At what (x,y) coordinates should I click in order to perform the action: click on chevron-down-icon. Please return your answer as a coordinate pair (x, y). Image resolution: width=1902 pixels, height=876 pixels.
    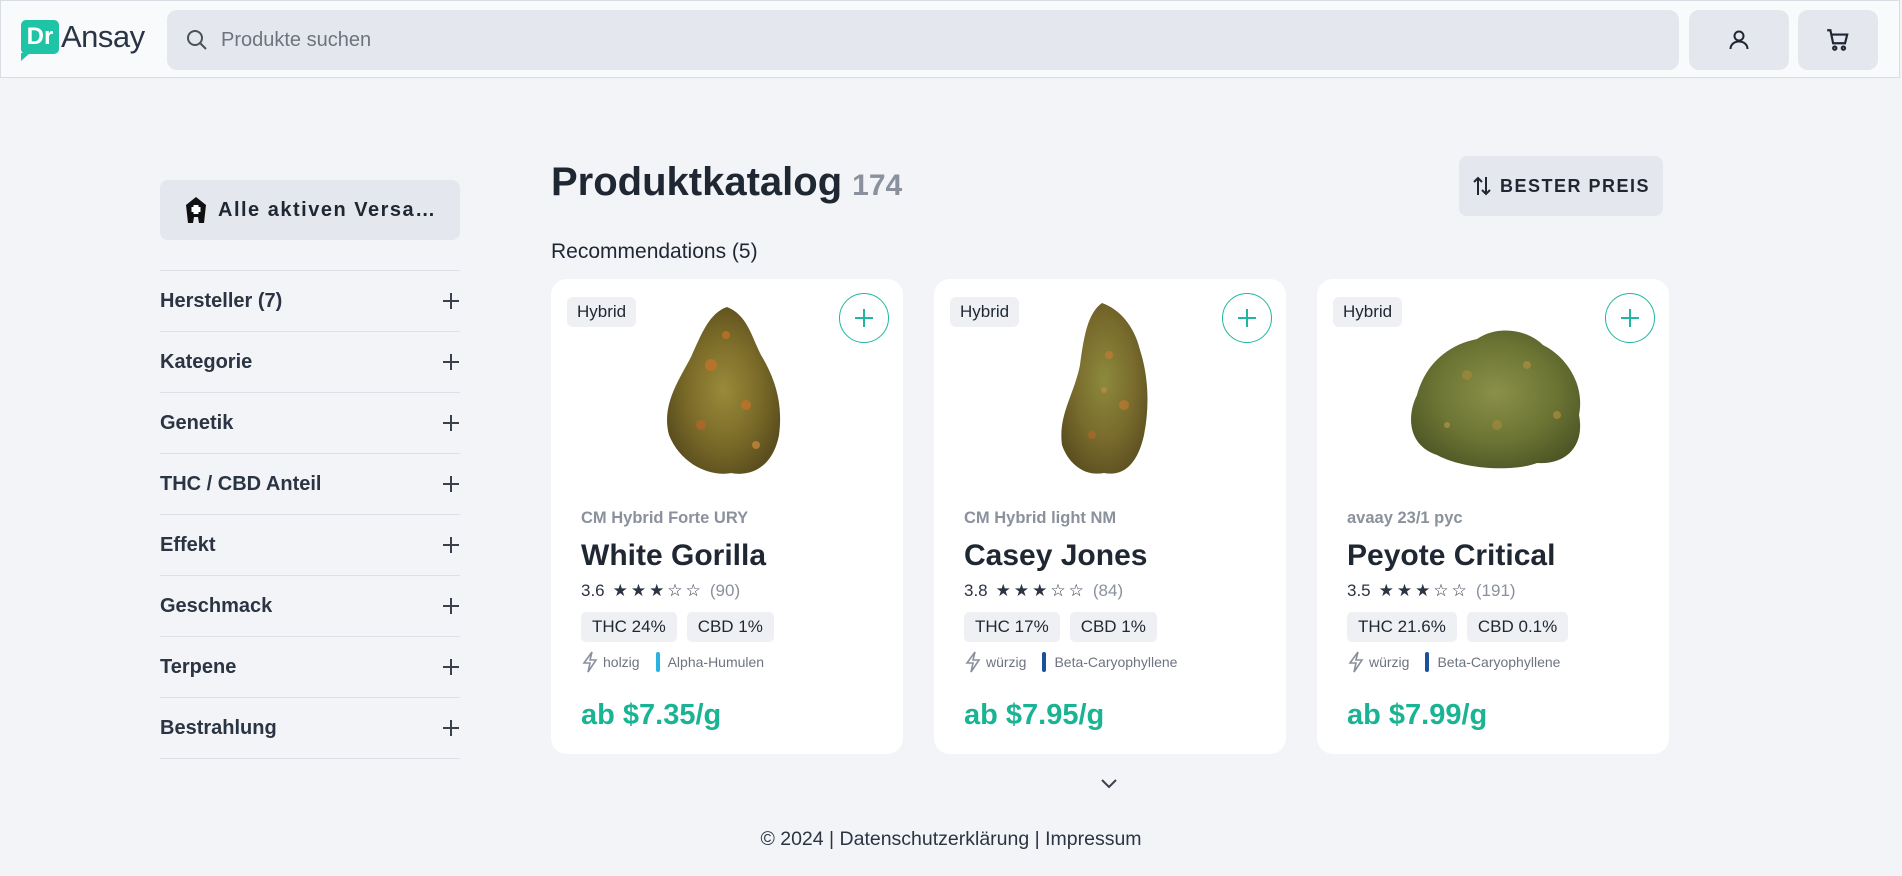
    Looking at the image, I should click on (1109, 784).